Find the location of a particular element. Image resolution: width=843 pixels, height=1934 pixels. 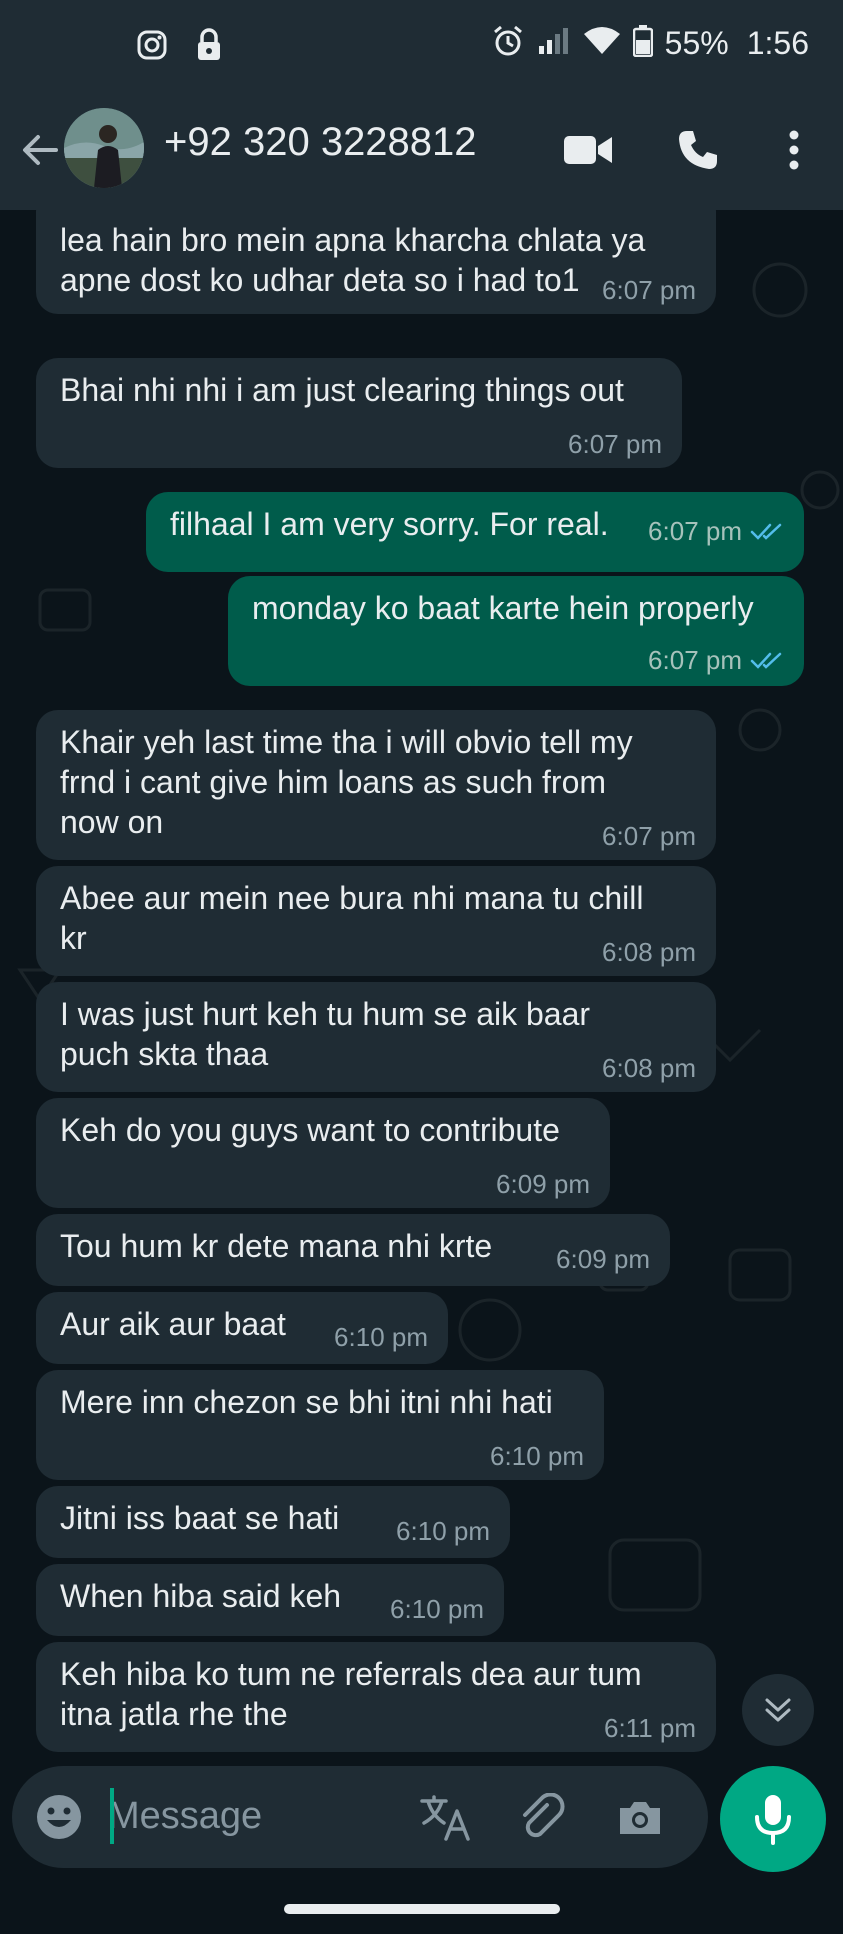

more-options-button is located at coordinates (794, 150).